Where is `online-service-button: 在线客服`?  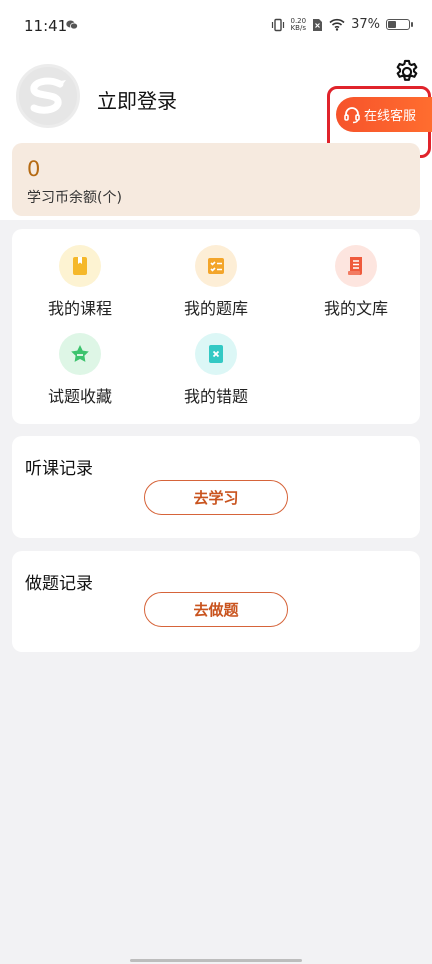 online-service-button: 在线客服 is located at coordinates (384, 114).